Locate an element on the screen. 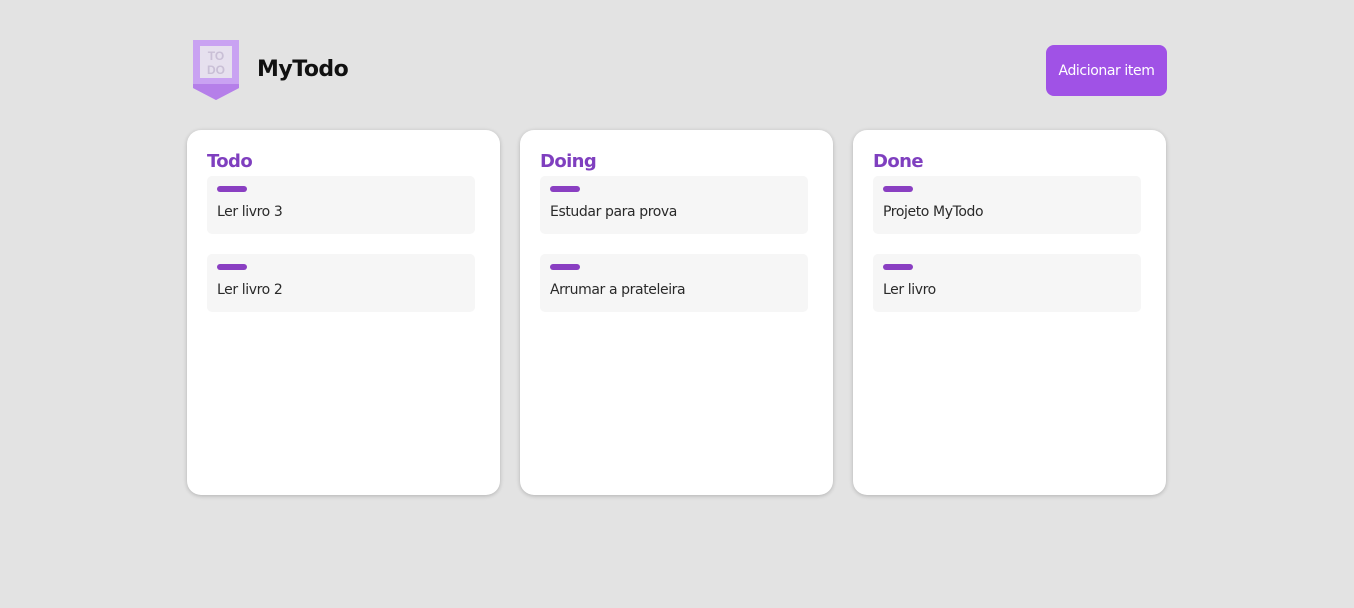  column-title: Doing is located at coordinates (568, 161).